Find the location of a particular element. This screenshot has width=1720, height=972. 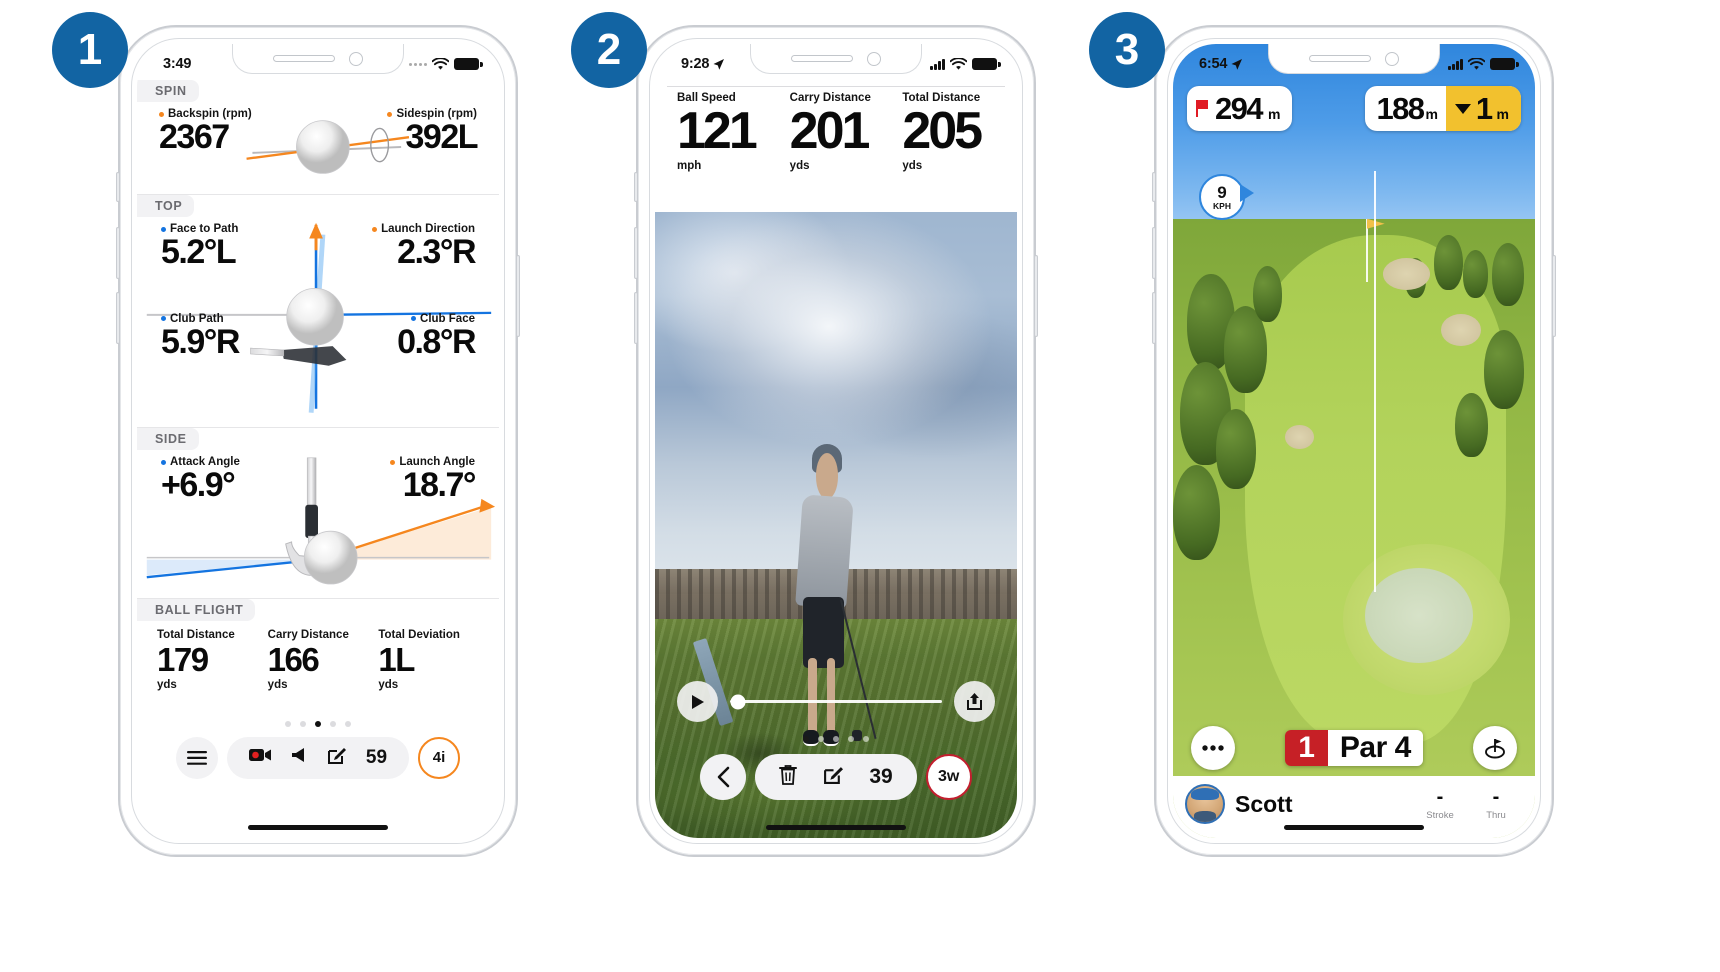

status-time: 3:49 is located at coordinates (177, 64).